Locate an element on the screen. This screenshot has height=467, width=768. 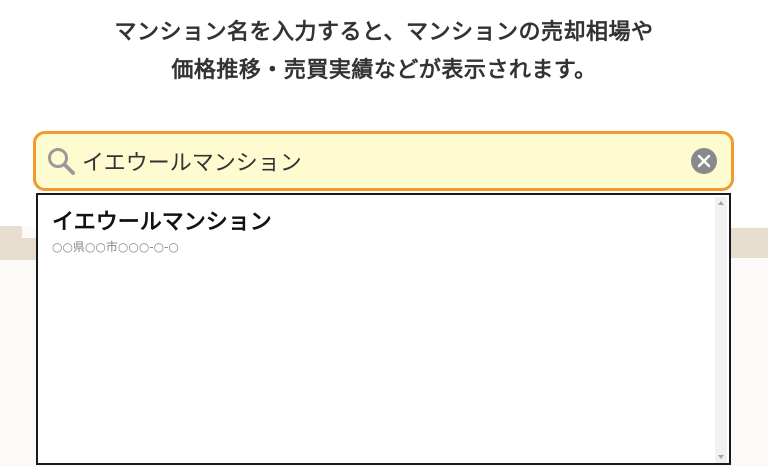
search-icon is located at coordinates (61, 161).